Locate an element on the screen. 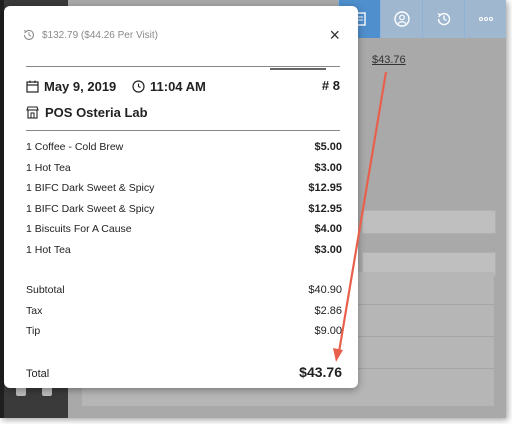 The height and width of the screenshot is (424, 512). date-text: May 9, 2019 is located at coordinates (80, 86).